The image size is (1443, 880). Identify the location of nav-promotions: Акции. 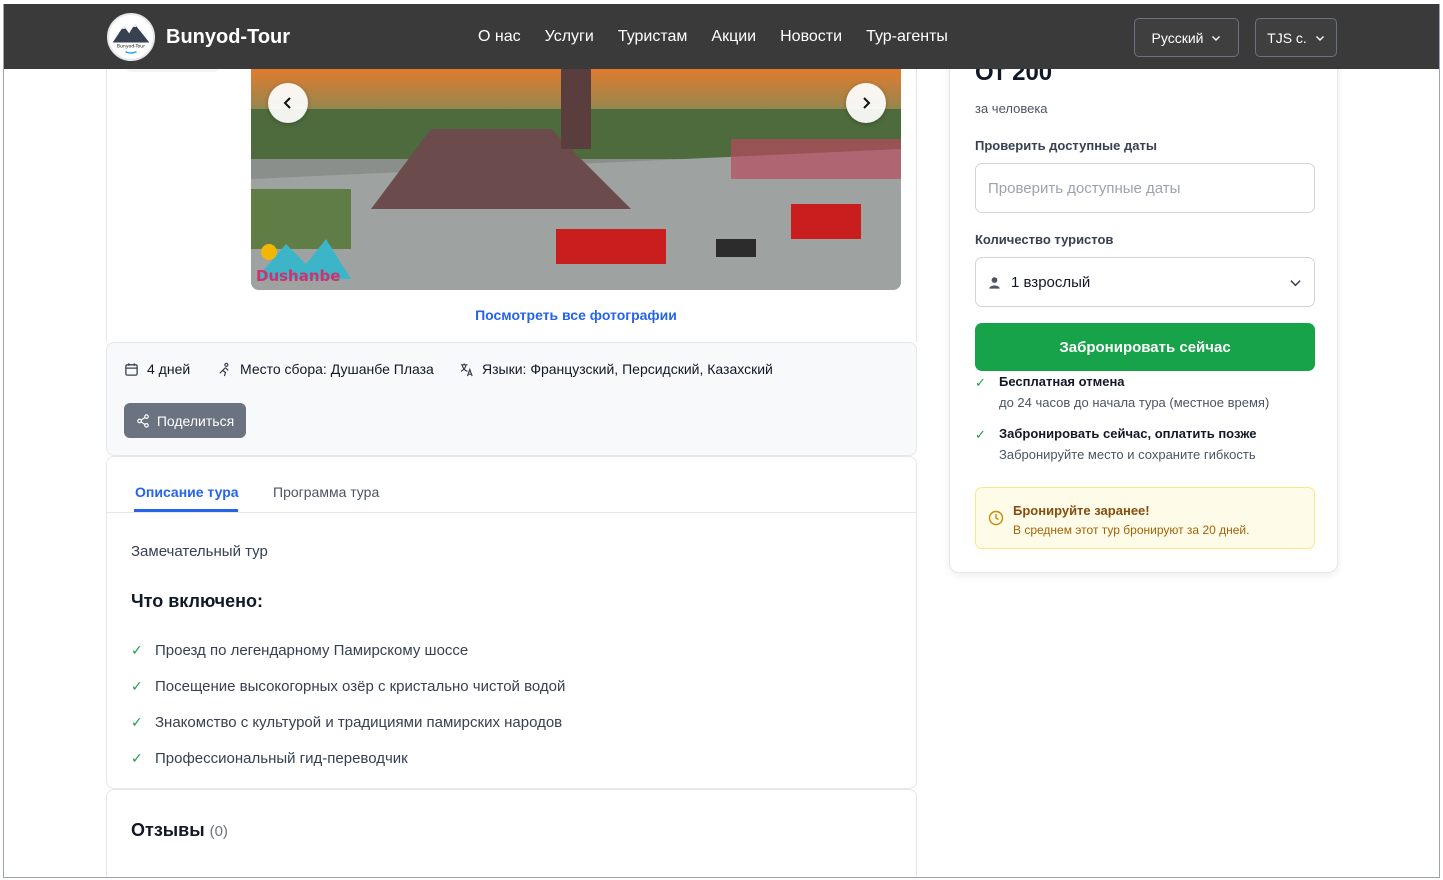
(733, 37).